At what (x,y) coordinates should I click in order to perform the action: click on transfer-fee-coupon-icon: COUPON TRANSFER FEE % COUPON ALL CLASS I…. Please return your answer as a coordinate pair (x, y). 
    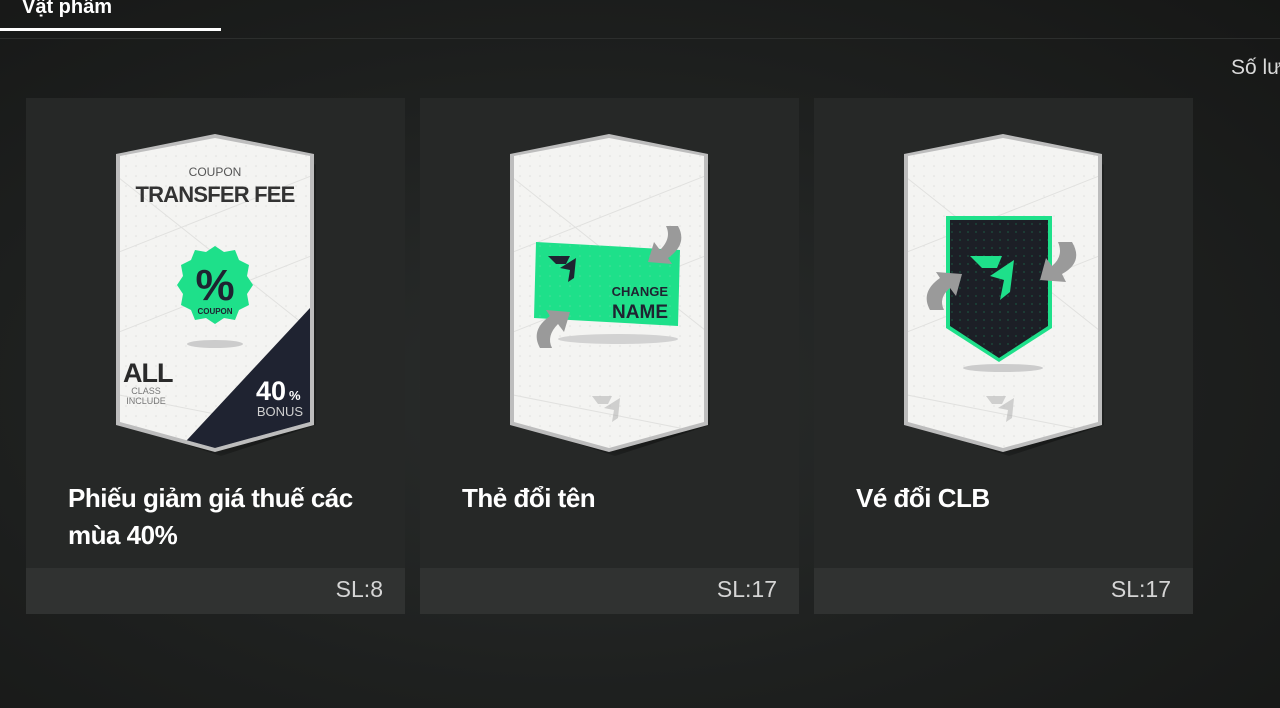
    Looking at the image, I should click on (215, 293).